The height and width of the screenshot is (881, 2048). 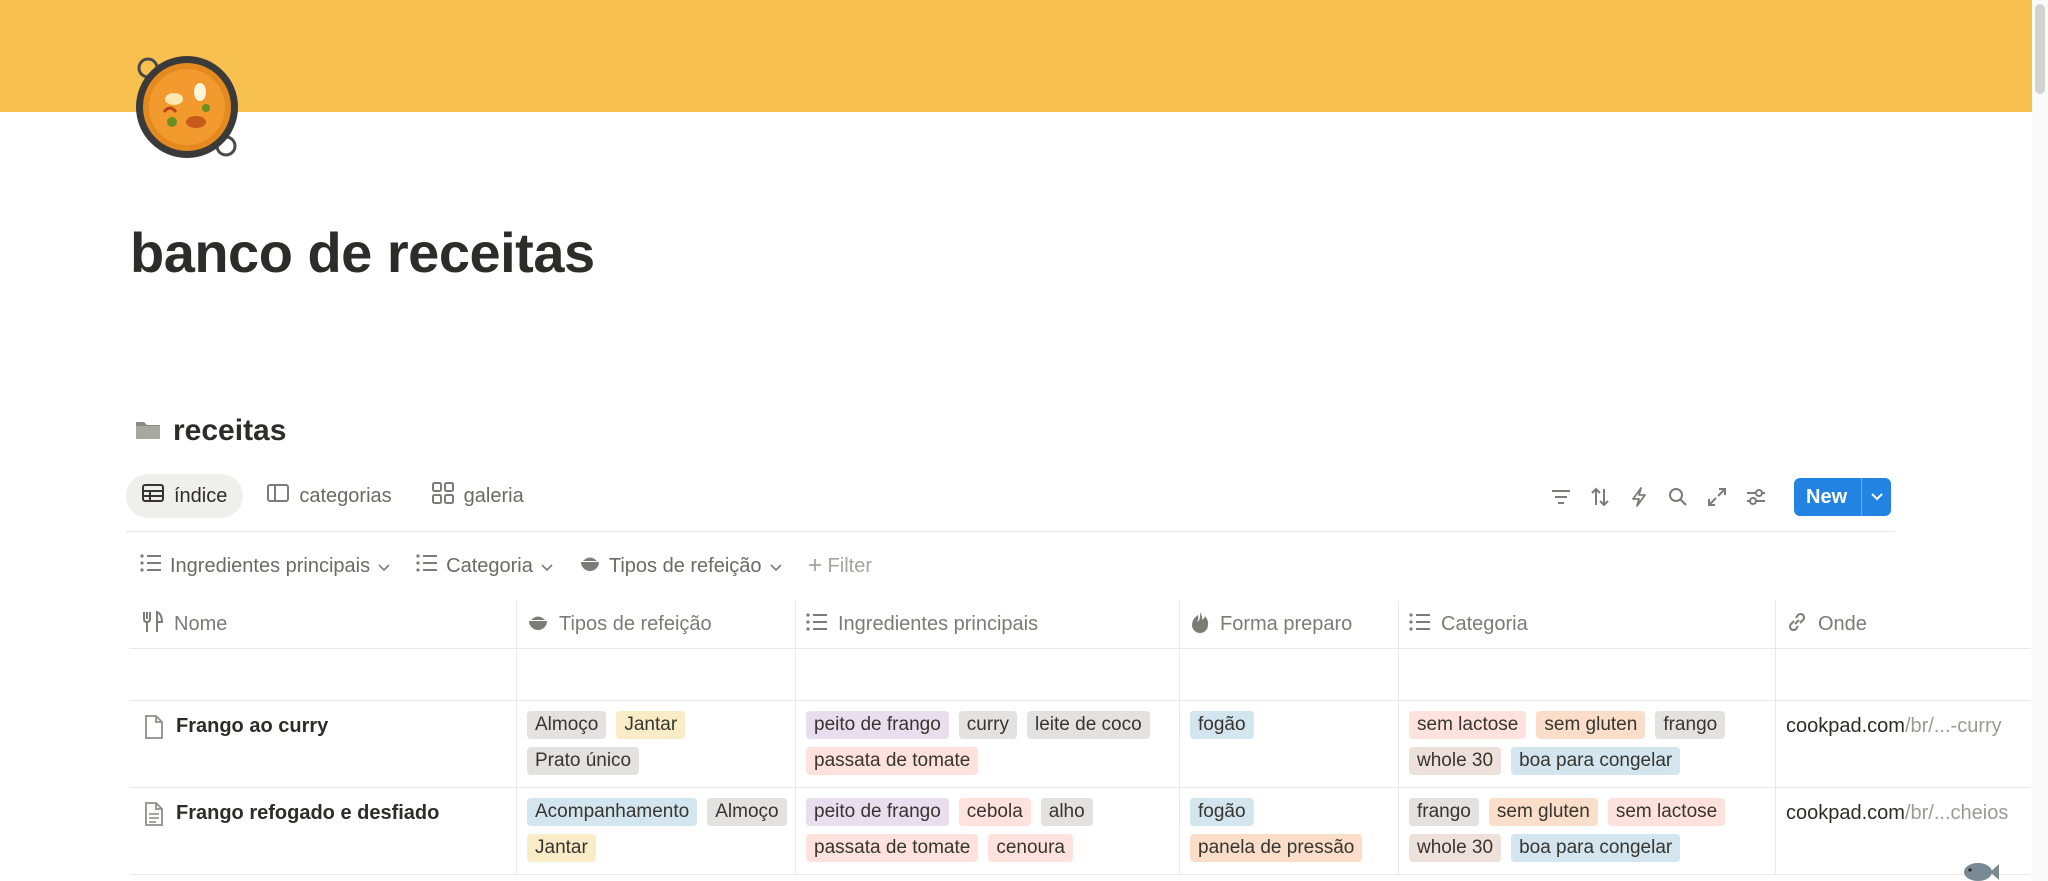 I want to click on divider, so click(x=1010, y=531).